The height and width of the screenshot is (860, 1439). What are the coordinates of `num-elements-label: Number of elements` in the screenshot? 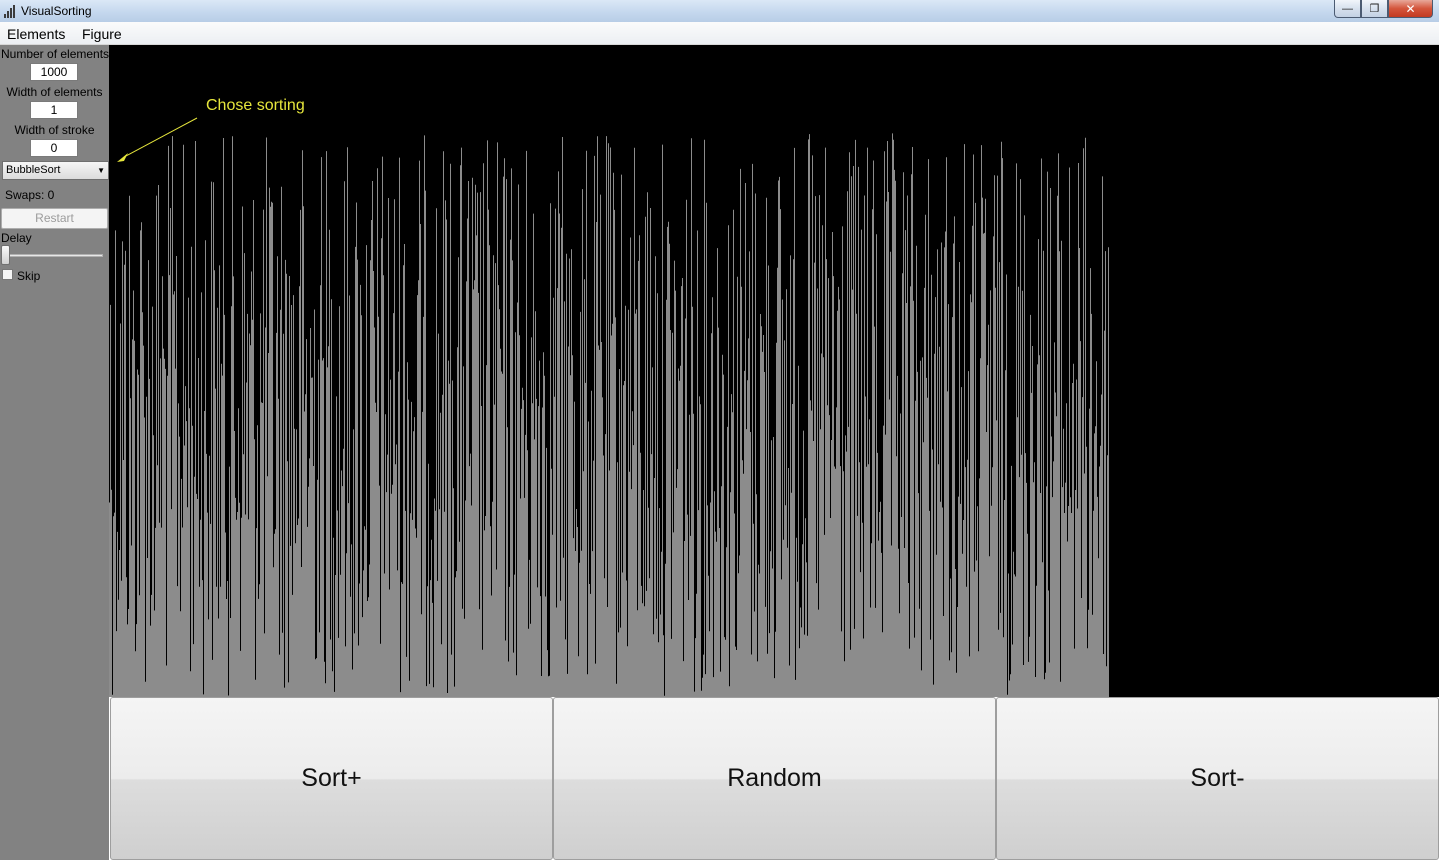 It's located at (55, 54).